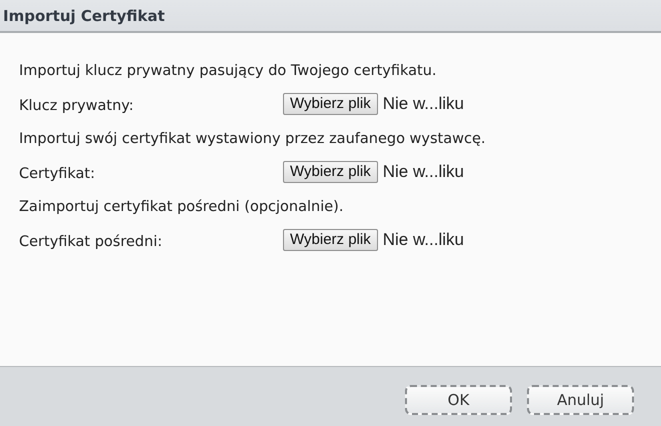  Describe the element at coordinates (57, 174) in the screenshot. I see `field-label: Certyfikat:` at that location.